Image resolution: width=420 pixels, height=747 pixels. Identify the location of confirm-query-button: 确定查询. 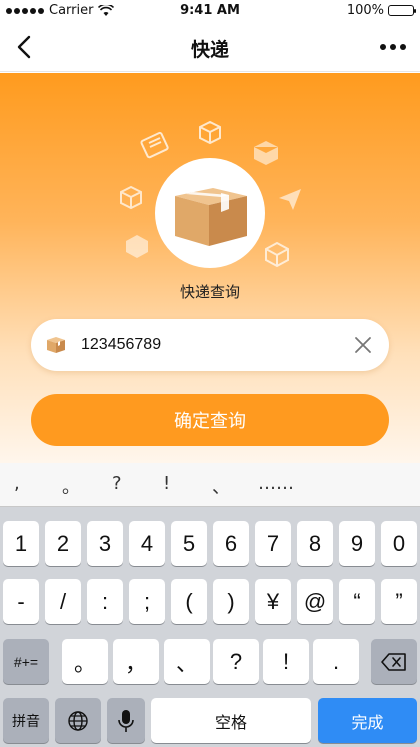
(210, 420).